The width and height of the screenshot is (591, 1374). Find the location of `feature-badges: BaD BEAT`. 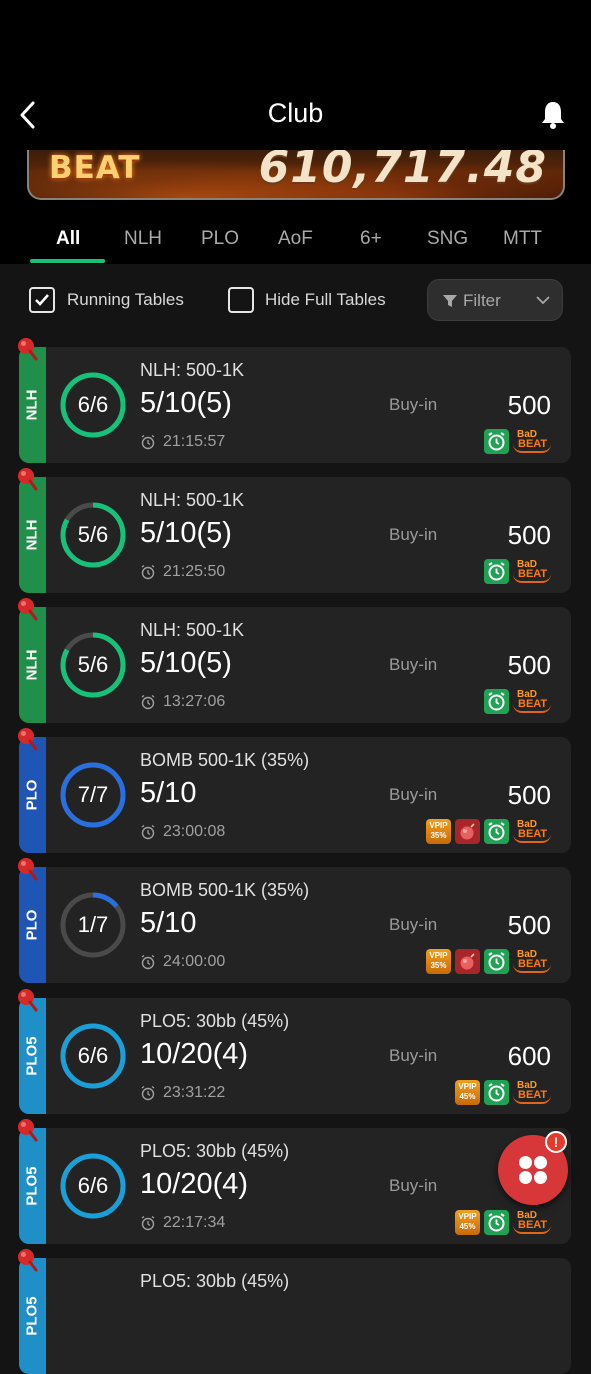

feature-badges: BaD BEAT is located at coordinates (518, 571).